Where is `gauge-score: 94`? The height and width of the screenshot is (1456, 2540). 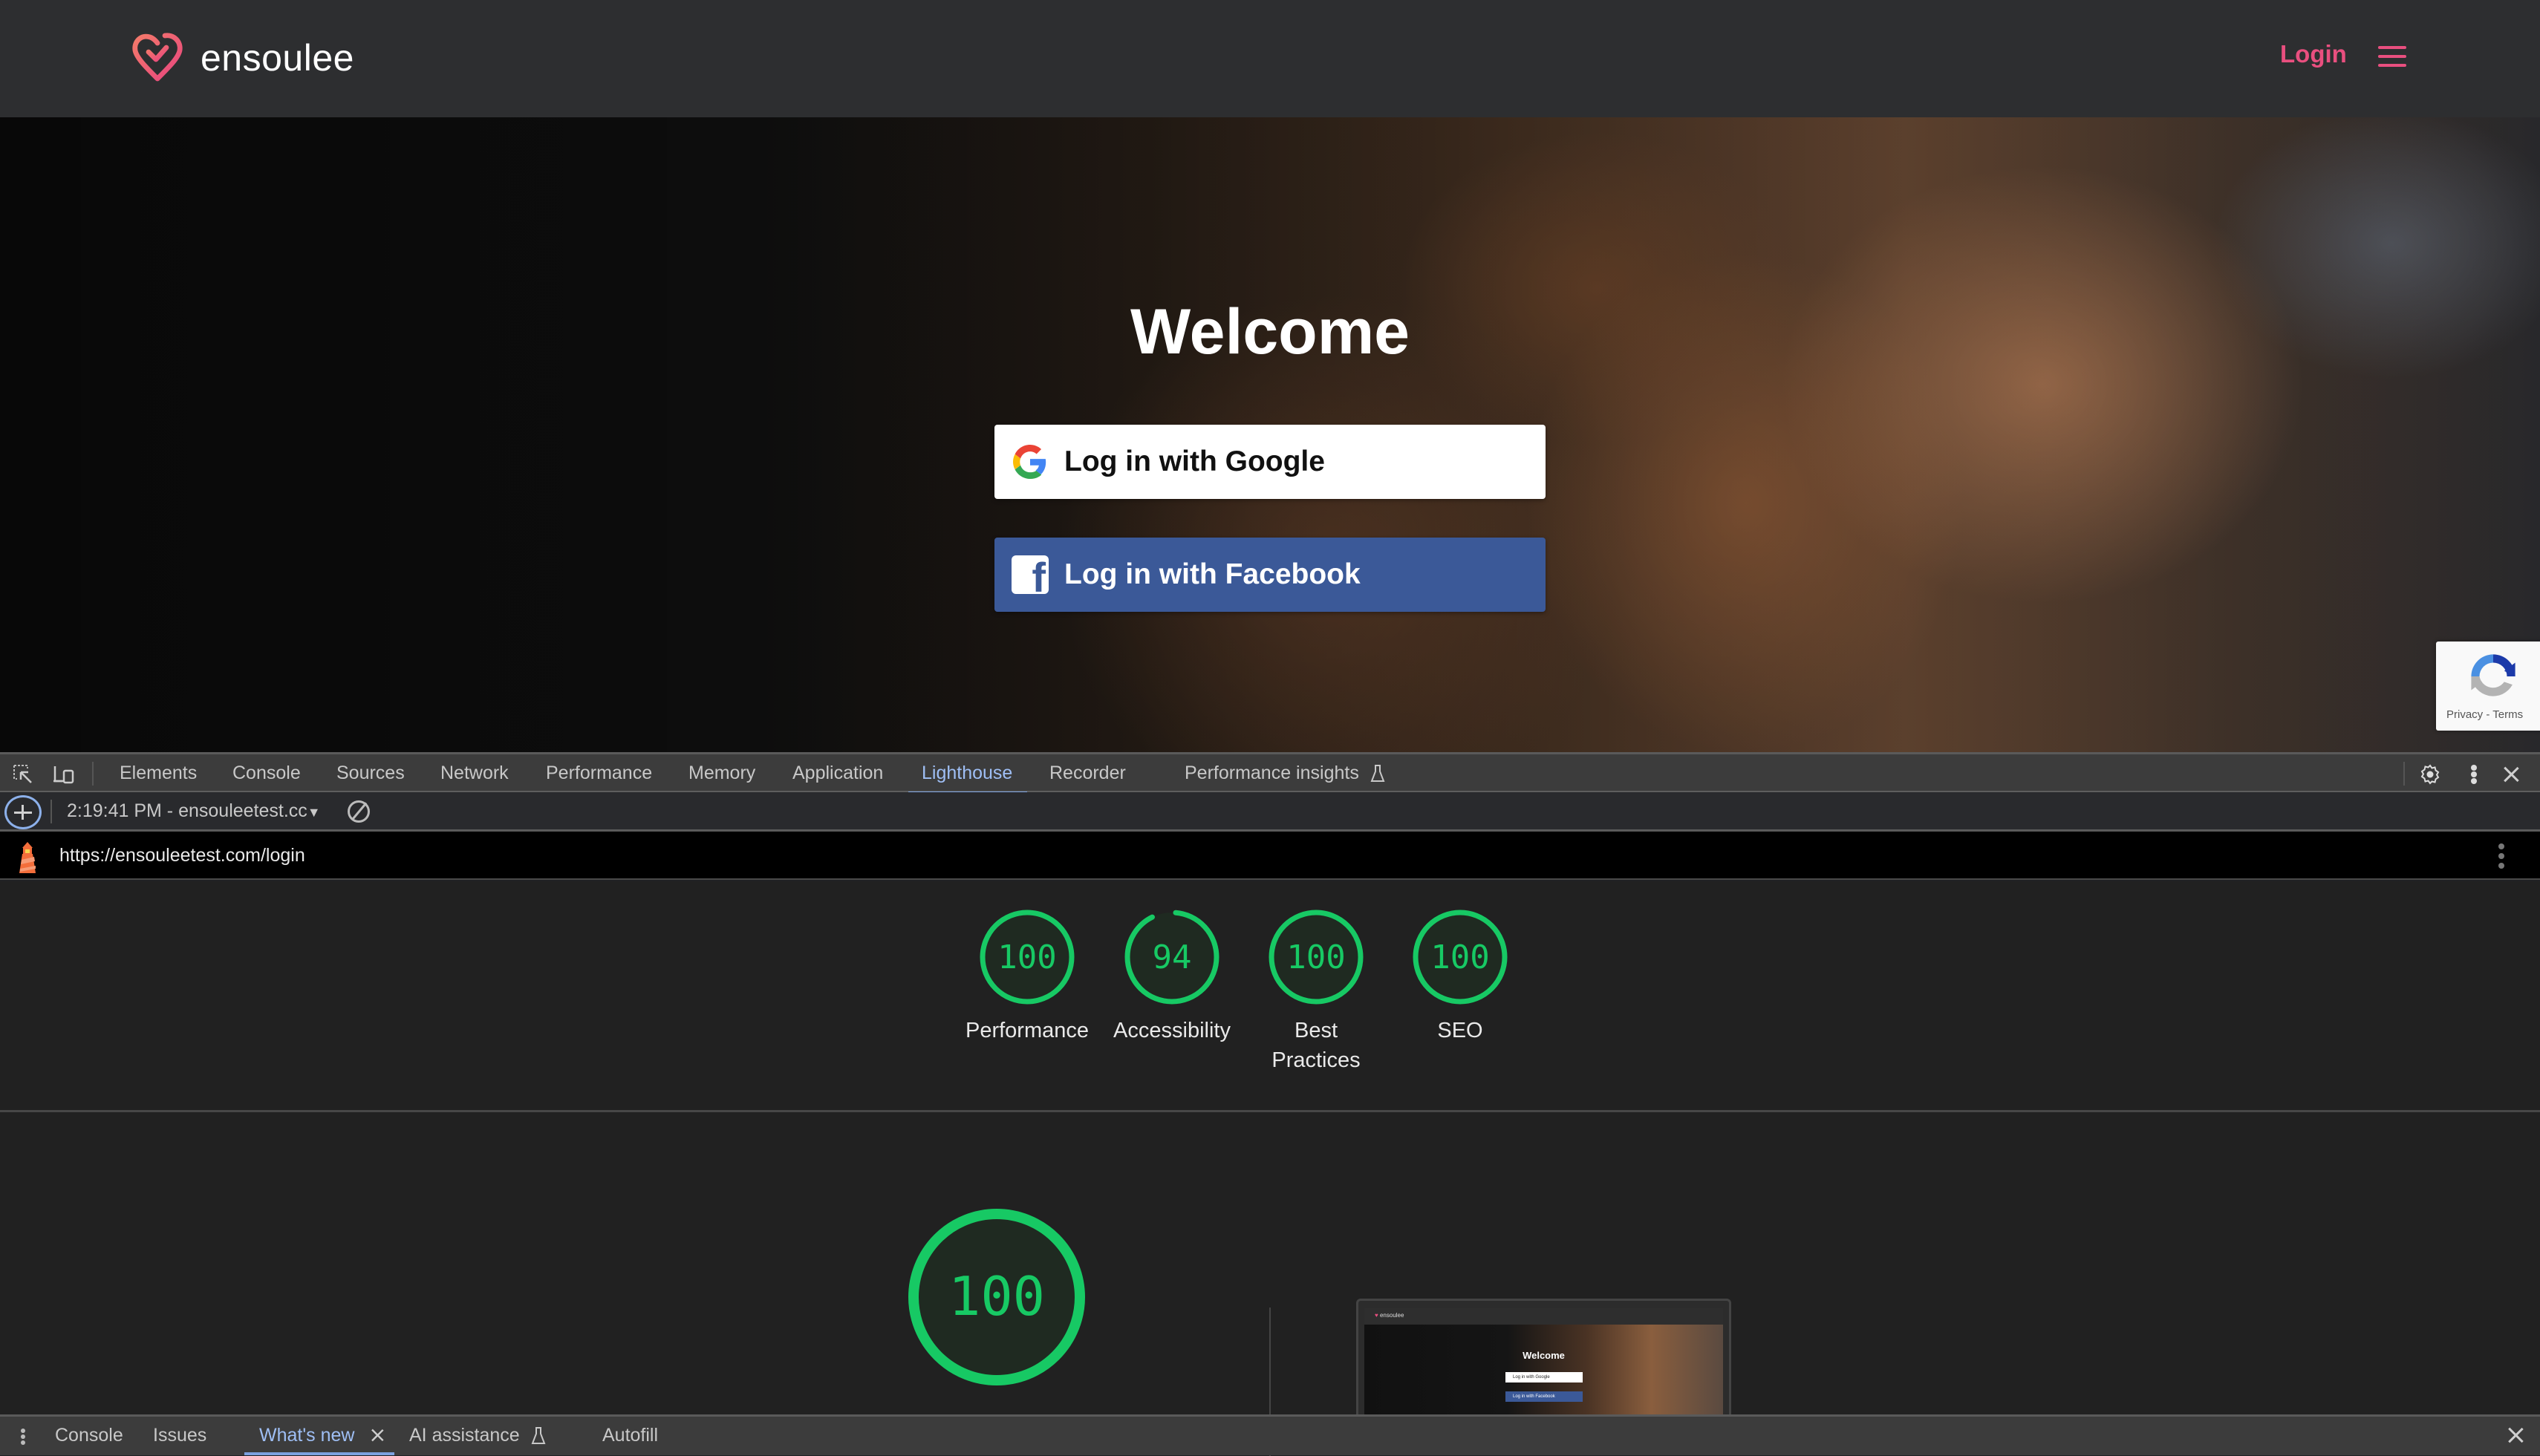 gauge-score: 94 is located at coordinates (1172, 957).